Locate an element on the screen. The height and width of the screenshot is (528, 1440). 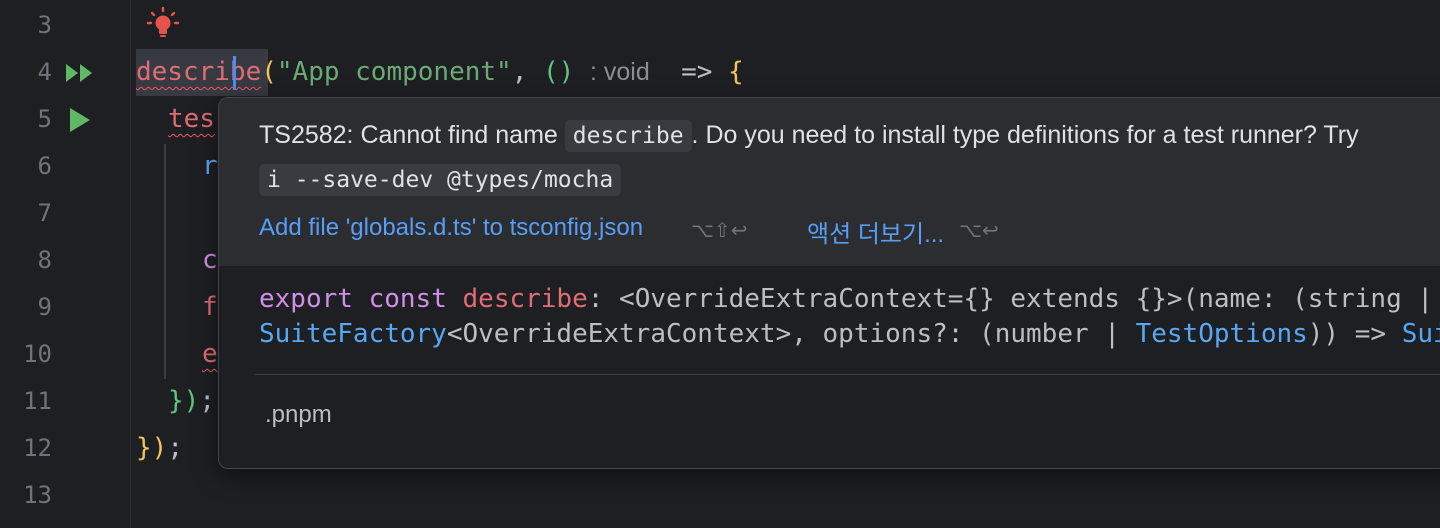
add-globals-to-tsconfig-action: Add file 'globals.d.ts' to tsconfig.json is located at coordinates (451, 228).